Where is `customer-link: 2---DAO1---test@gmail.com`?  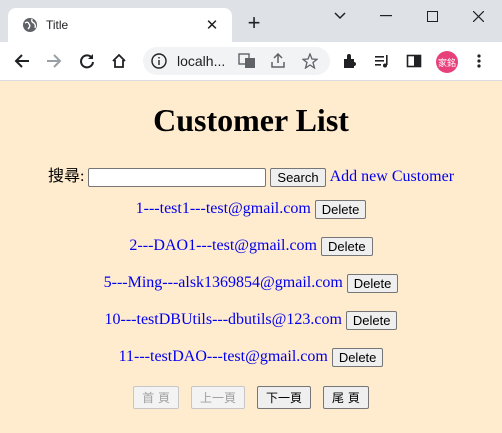
customer-link: 2---DAO1---test@gmail.com is located at coordinates (223, 245).